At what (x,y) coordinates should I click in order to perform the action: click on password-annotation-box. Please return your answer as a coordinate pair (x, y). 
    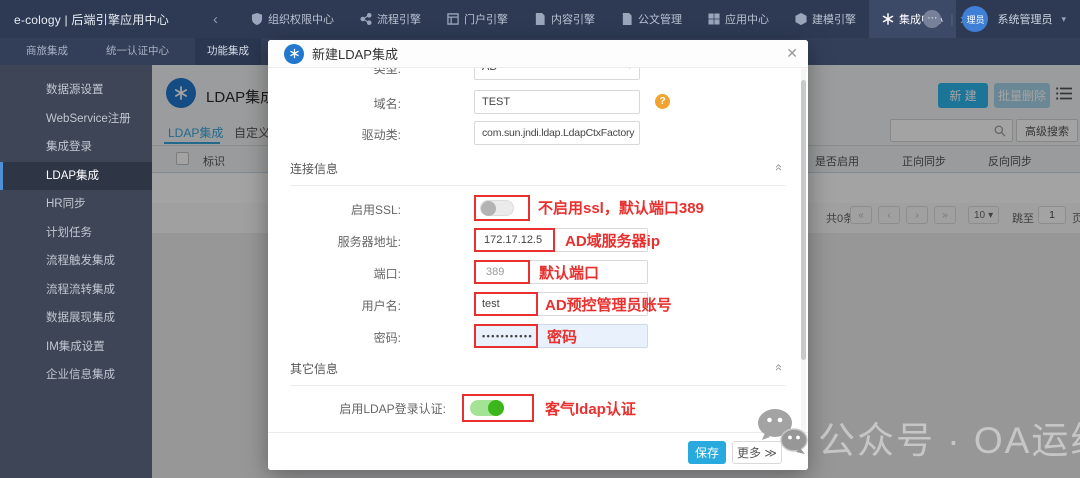
    Looking at the image, I should click on (506, 336).